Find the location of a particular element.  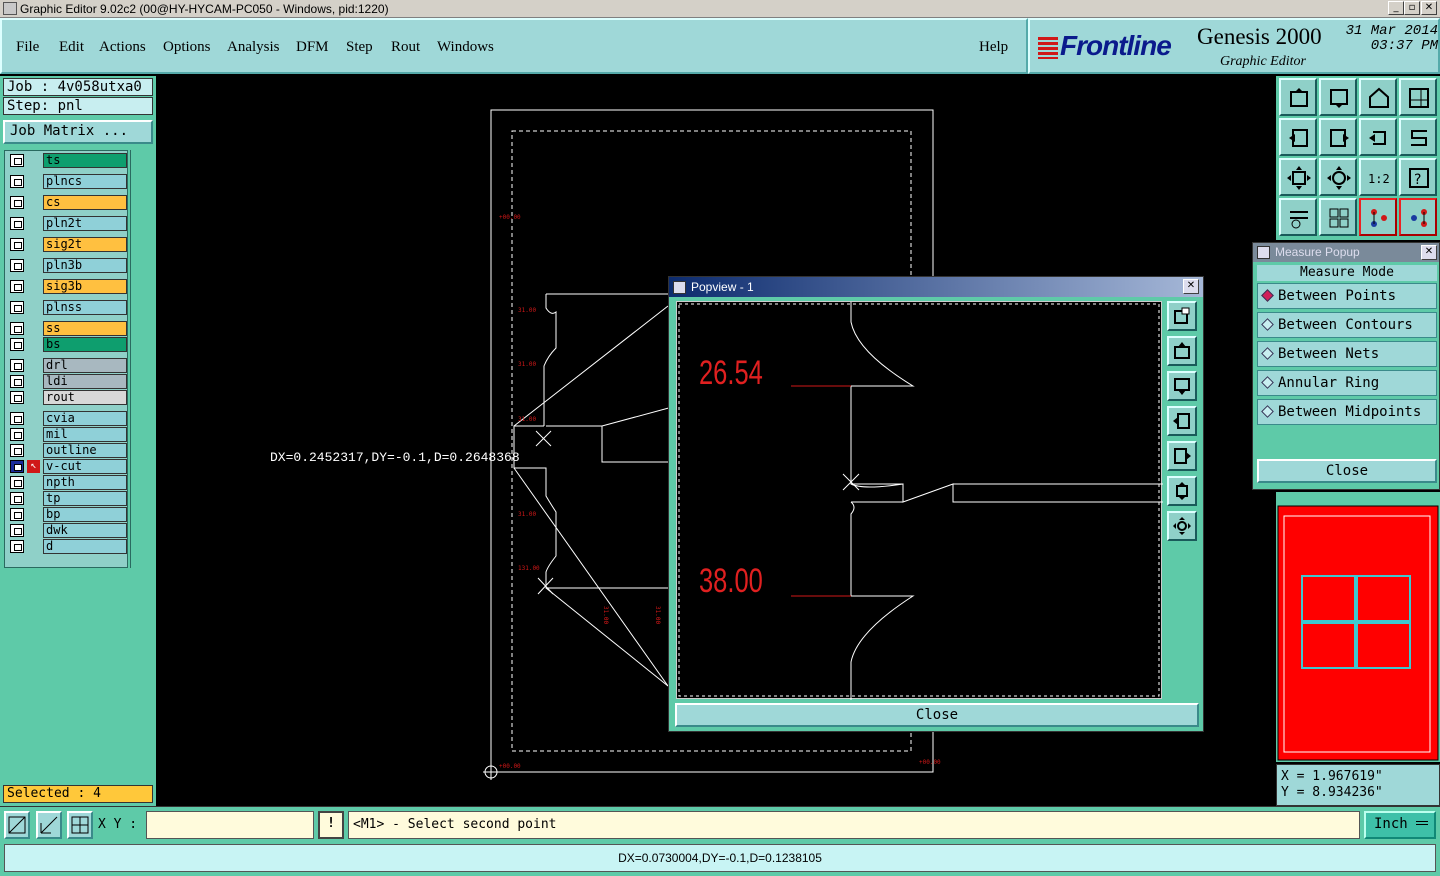

net-select-icon is located at coordinates (1418, 217).